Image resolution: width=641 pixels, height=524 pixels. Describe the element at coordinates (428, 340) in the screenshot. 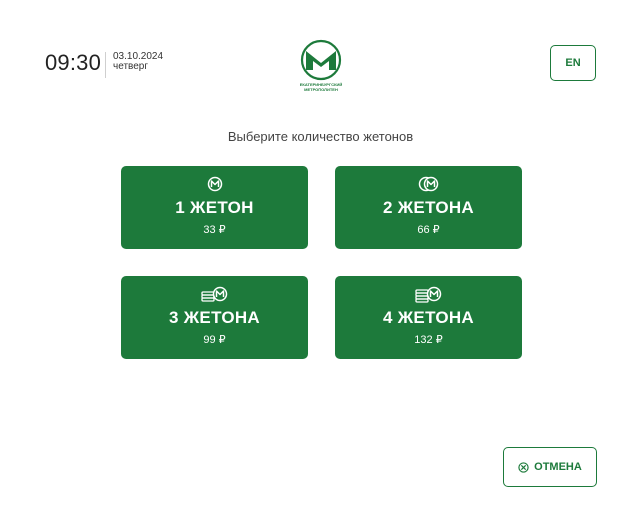

I see `option-price: 132 ₽` at that location.